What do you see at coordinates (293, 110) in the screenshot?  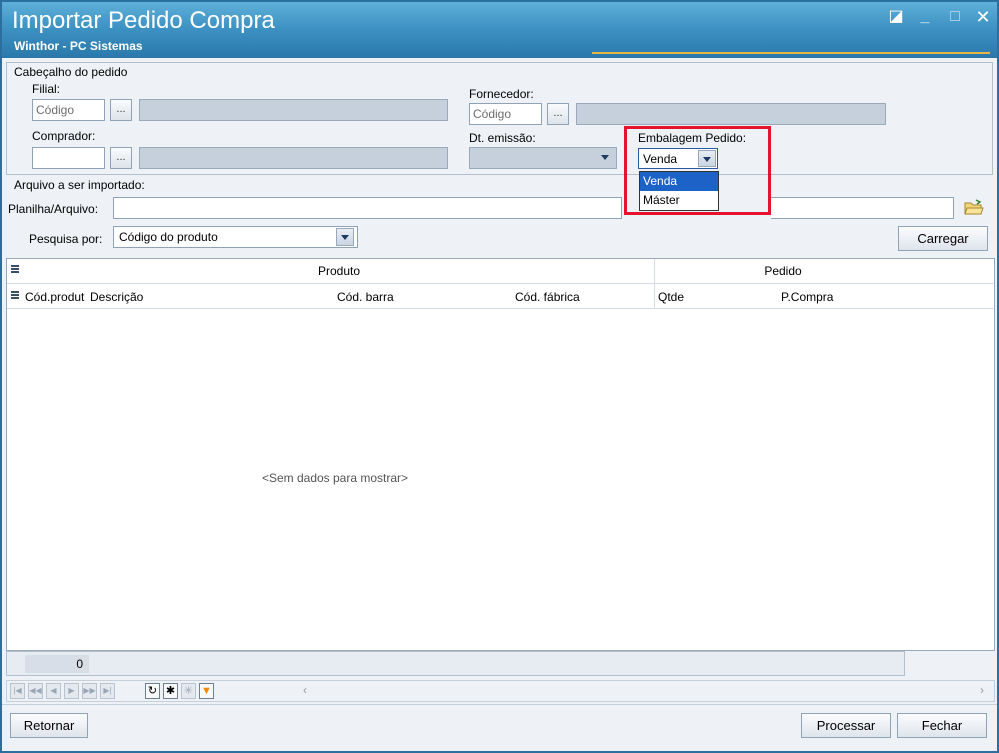 I see `filial-name-field` at bounding box center [293, 110].